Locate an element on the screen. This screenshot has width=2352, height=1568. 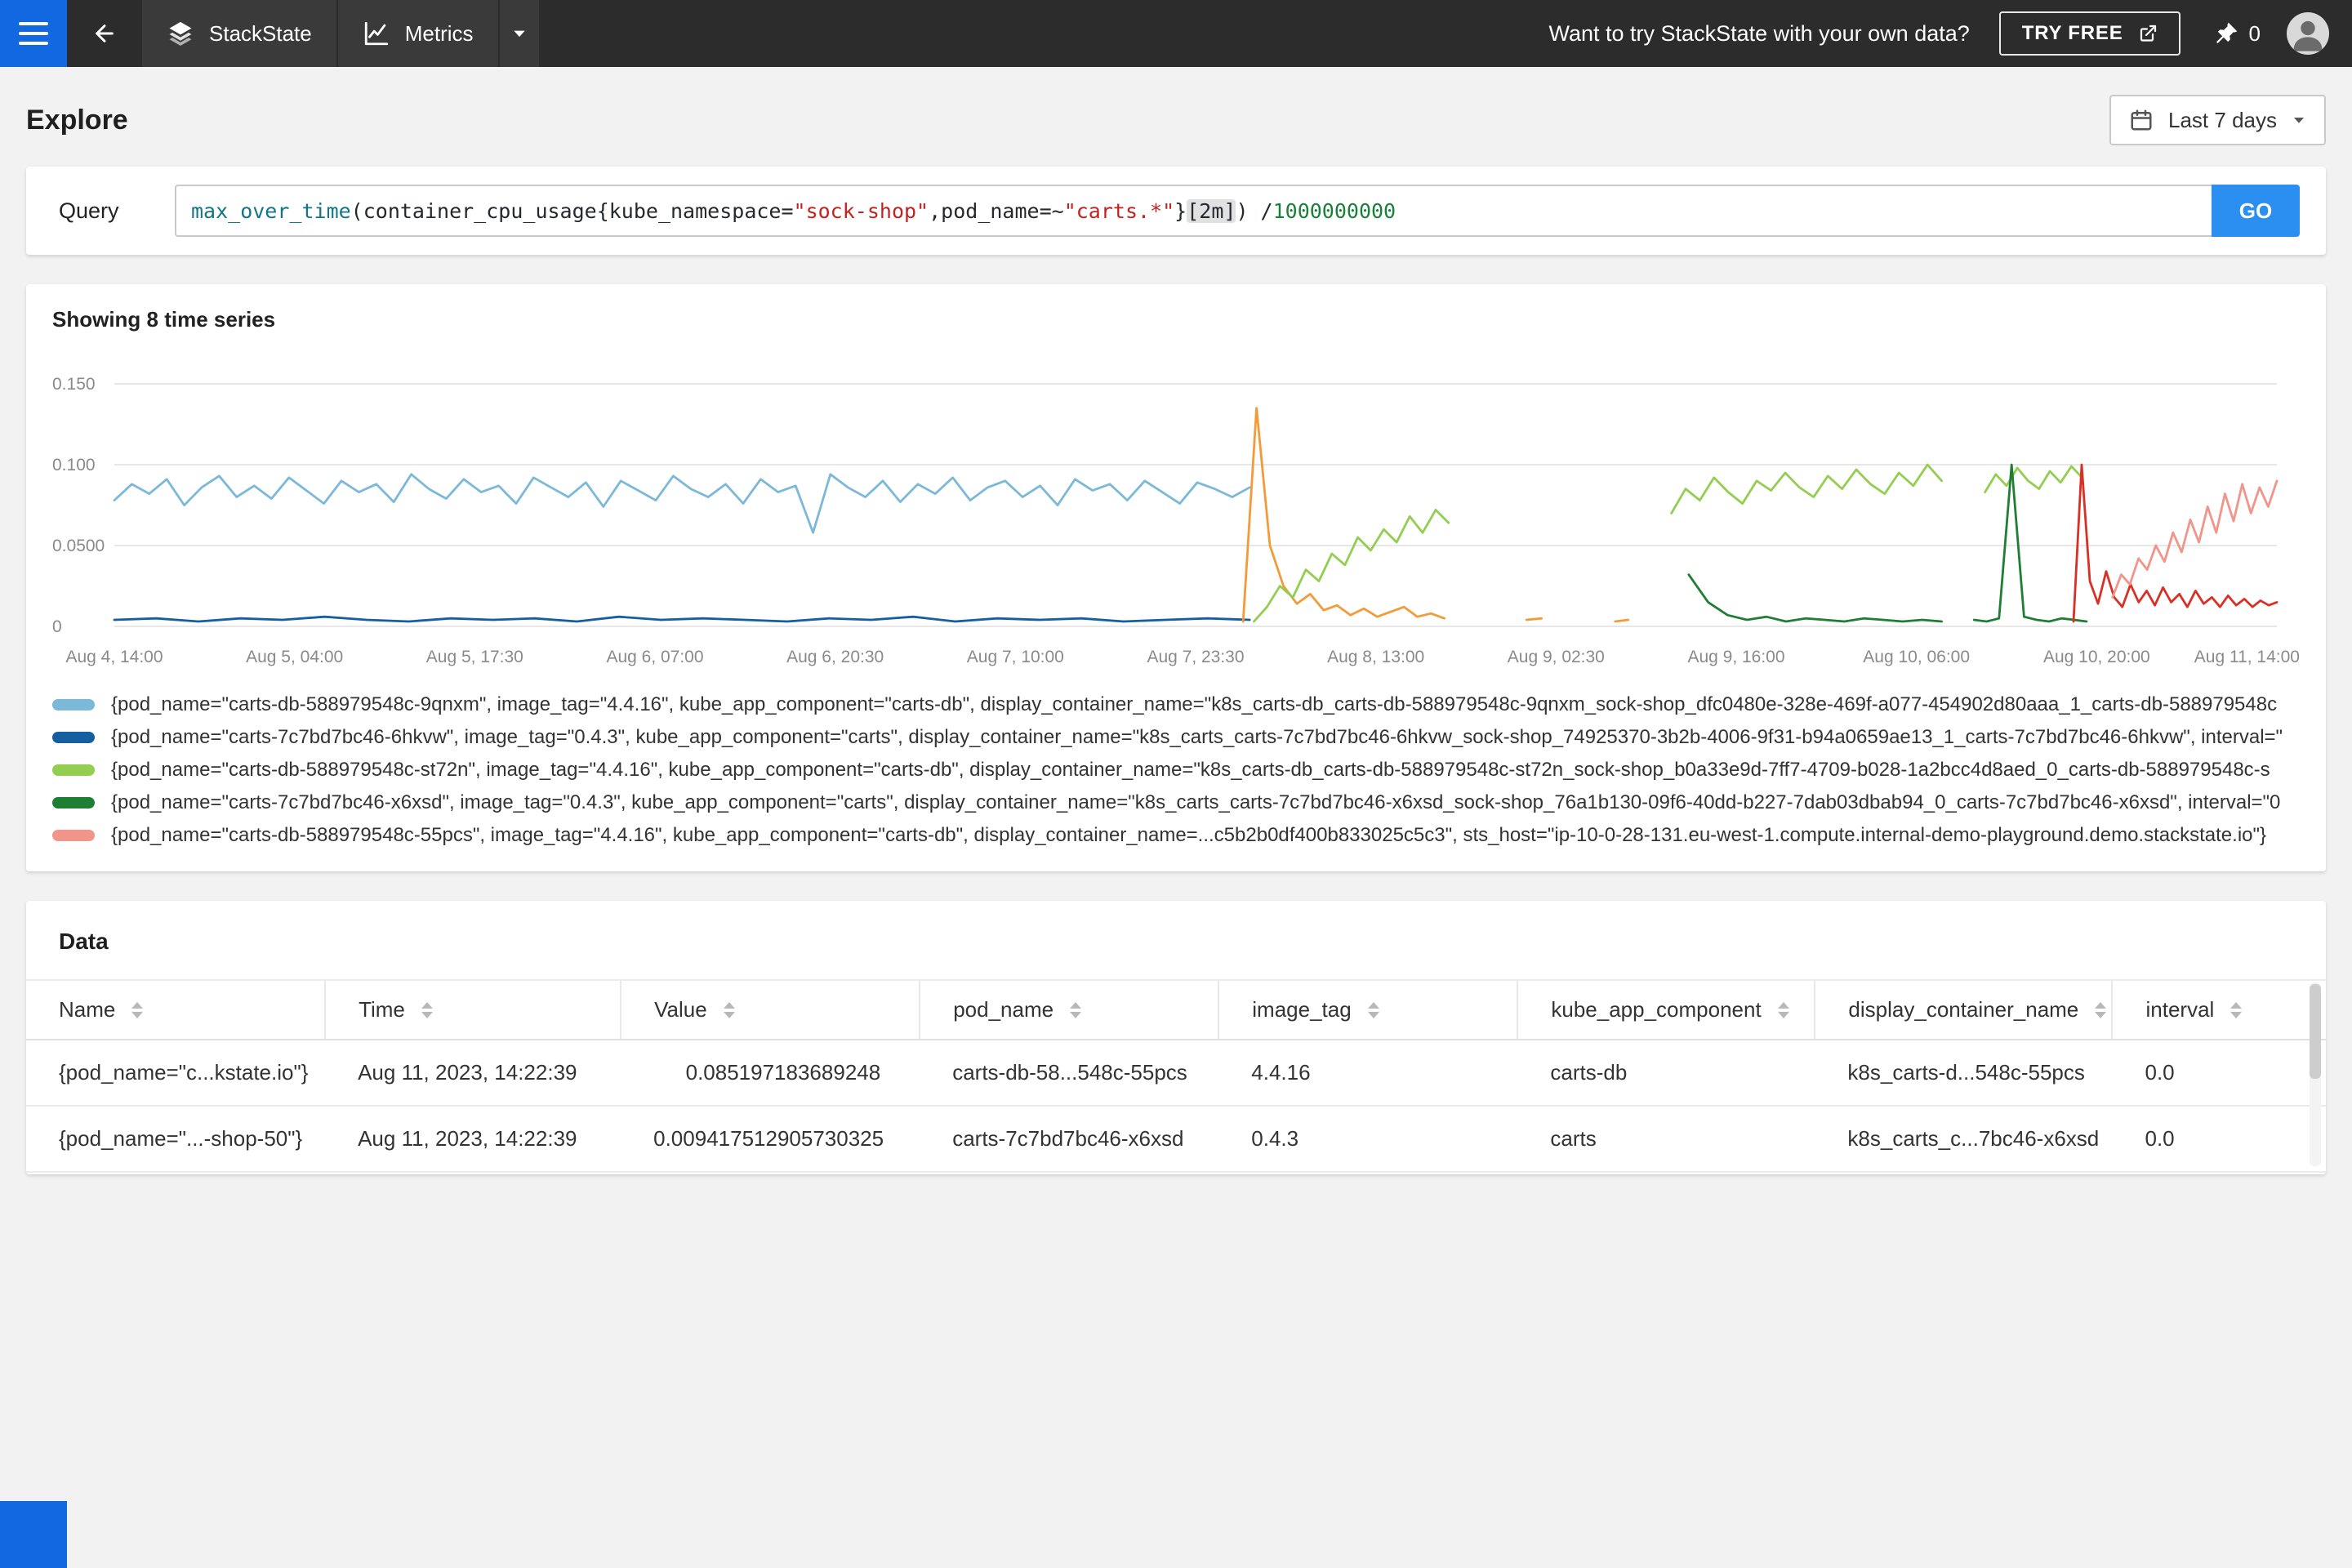
column-header-name: Name is located at coordinates (176, 1009).